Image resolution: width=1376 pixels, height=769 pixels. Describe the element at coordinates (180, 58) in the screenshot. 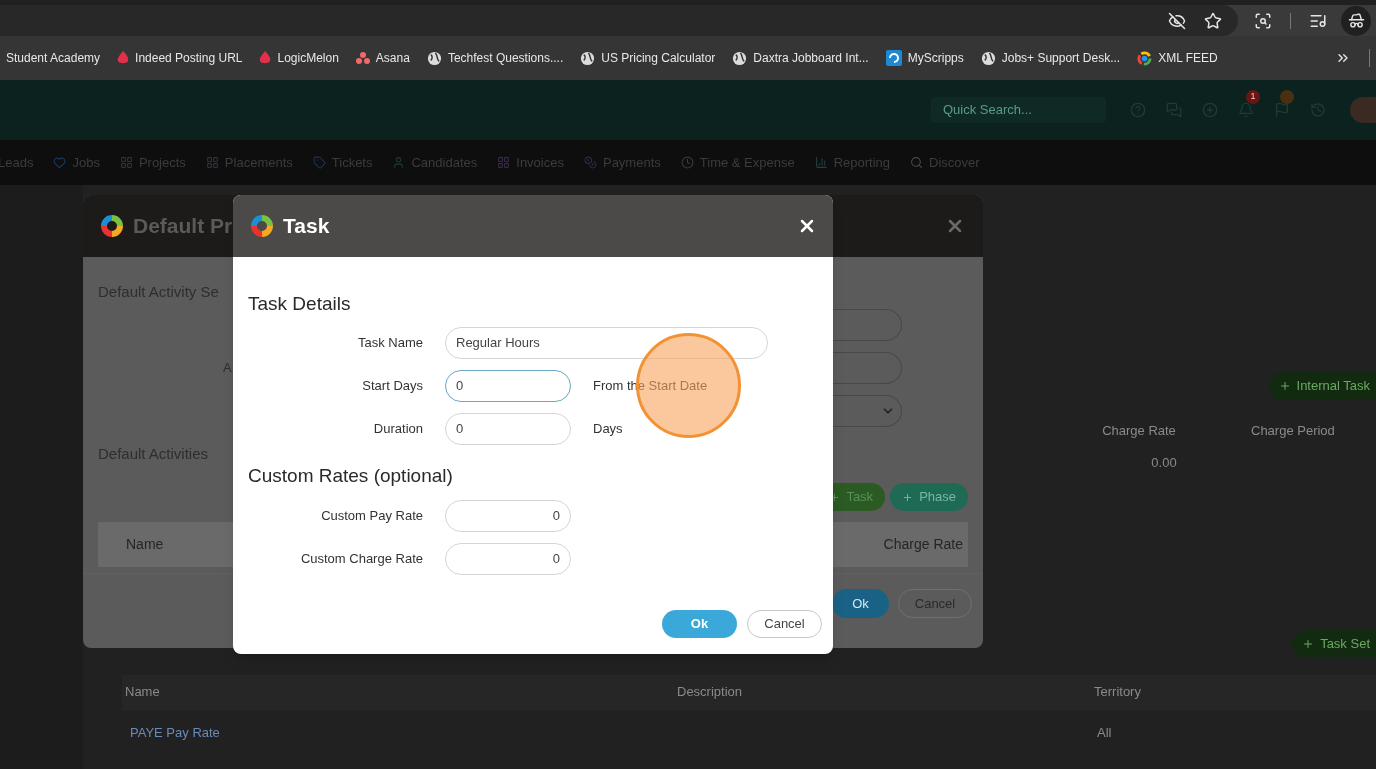

I see `bookmark: Indeed Posting URL` at that location.